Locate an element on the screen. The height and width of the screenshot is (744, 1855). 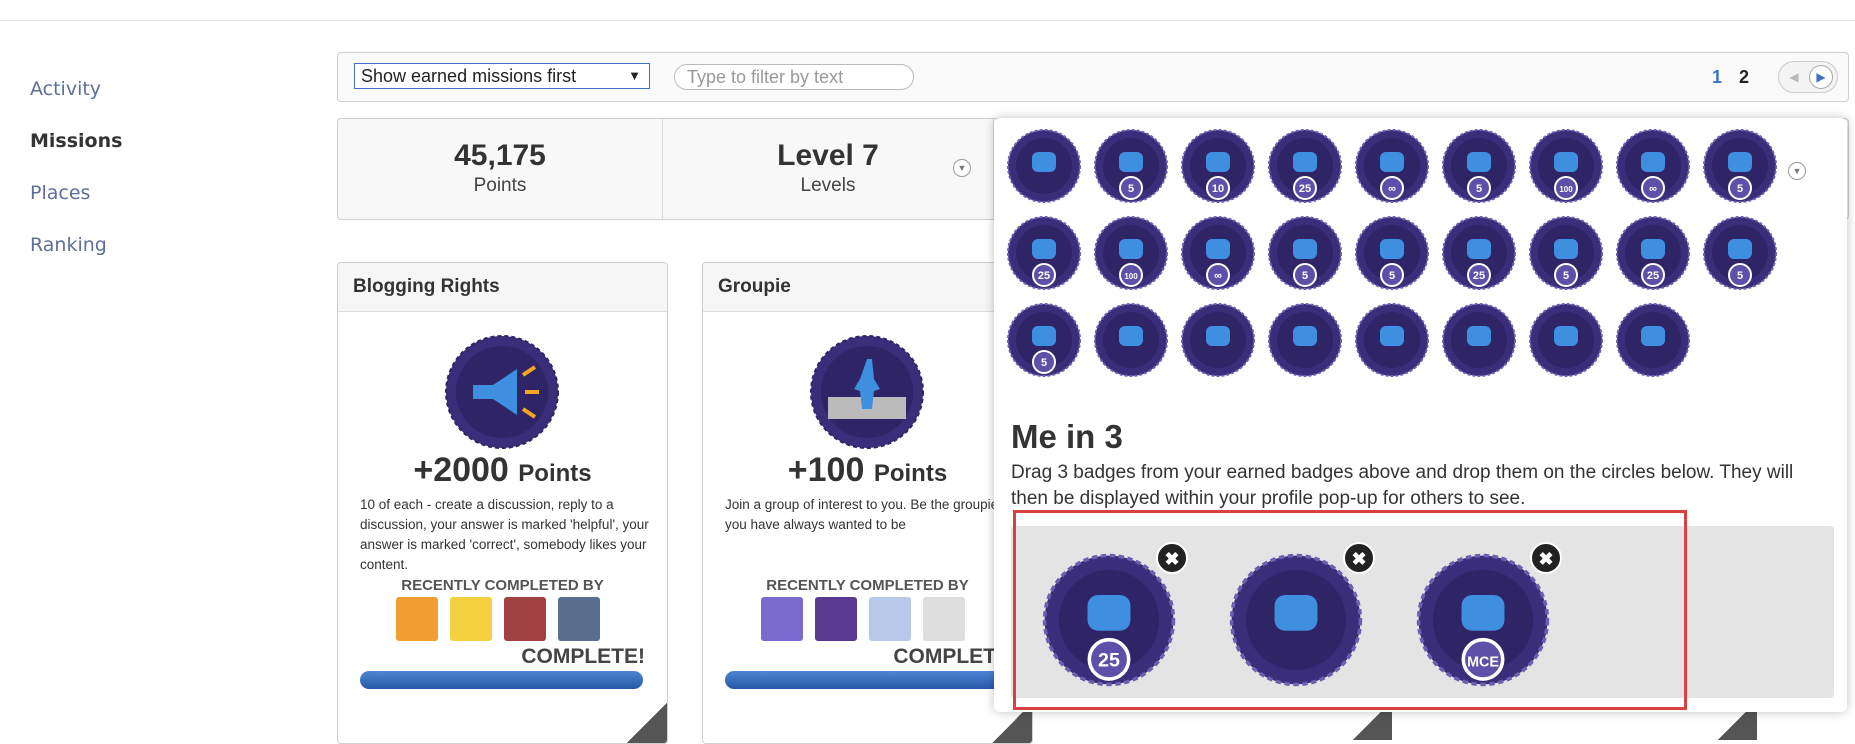
chat-5-badge-icon: 5 is located at coordinates (1740, 166).